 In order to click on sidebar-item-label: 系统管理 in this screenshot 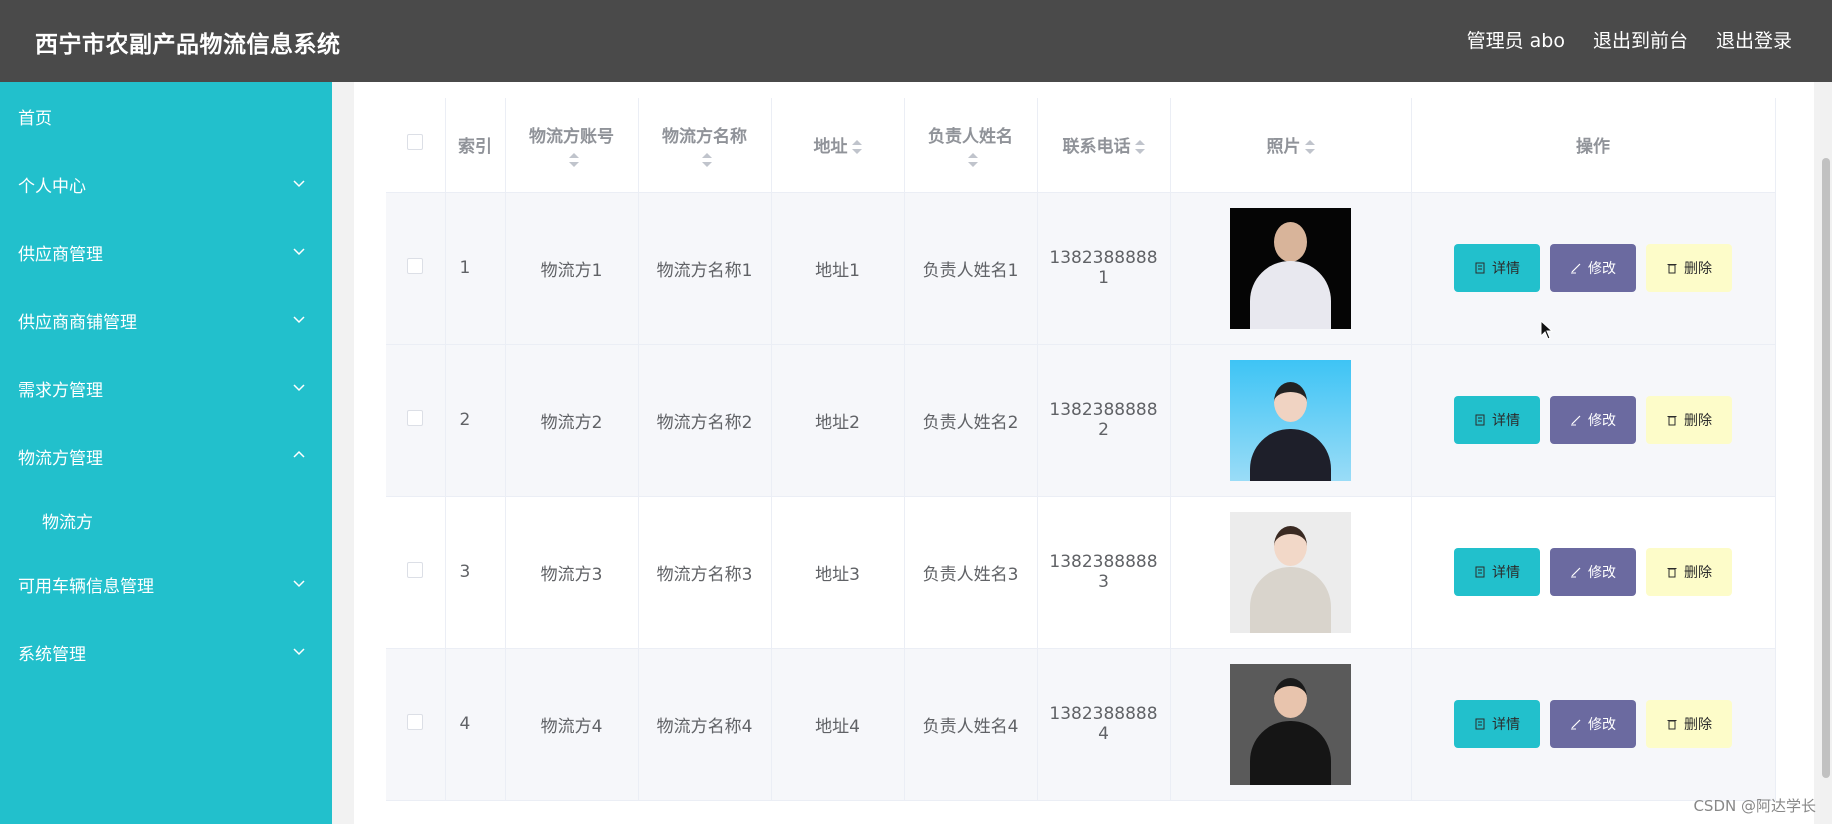, I will do `click(52, 654)`.